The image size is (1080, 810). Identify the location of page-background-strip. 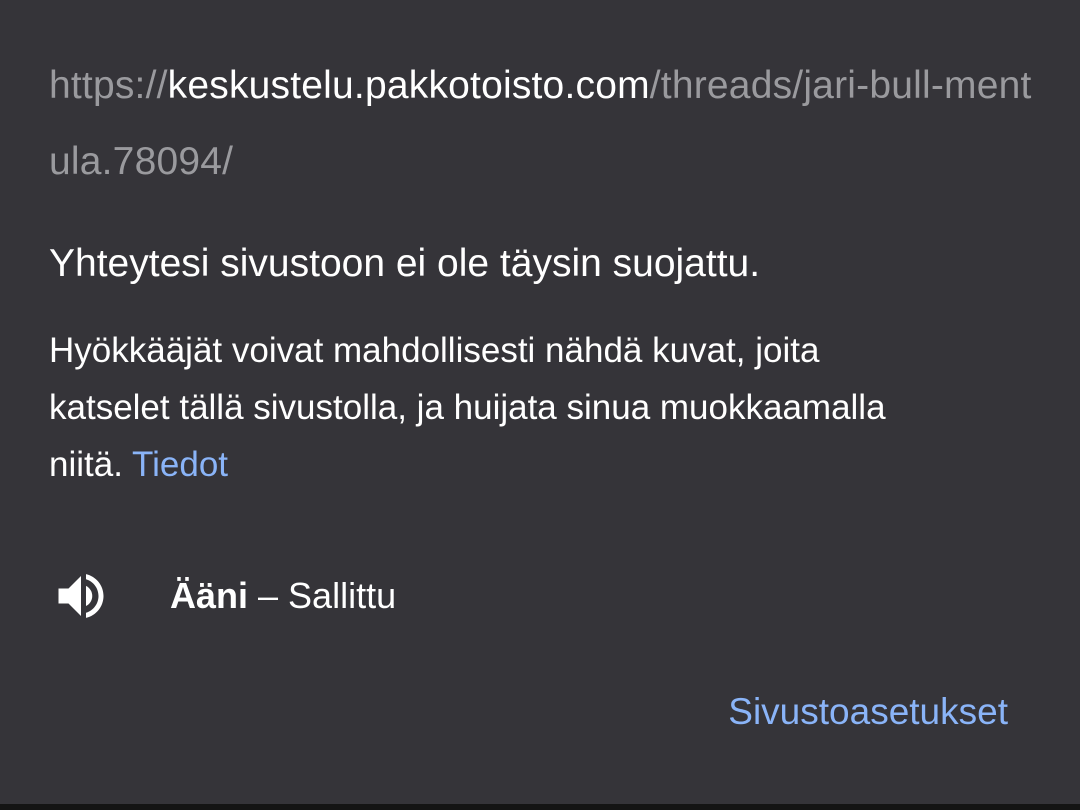
(540, 807).